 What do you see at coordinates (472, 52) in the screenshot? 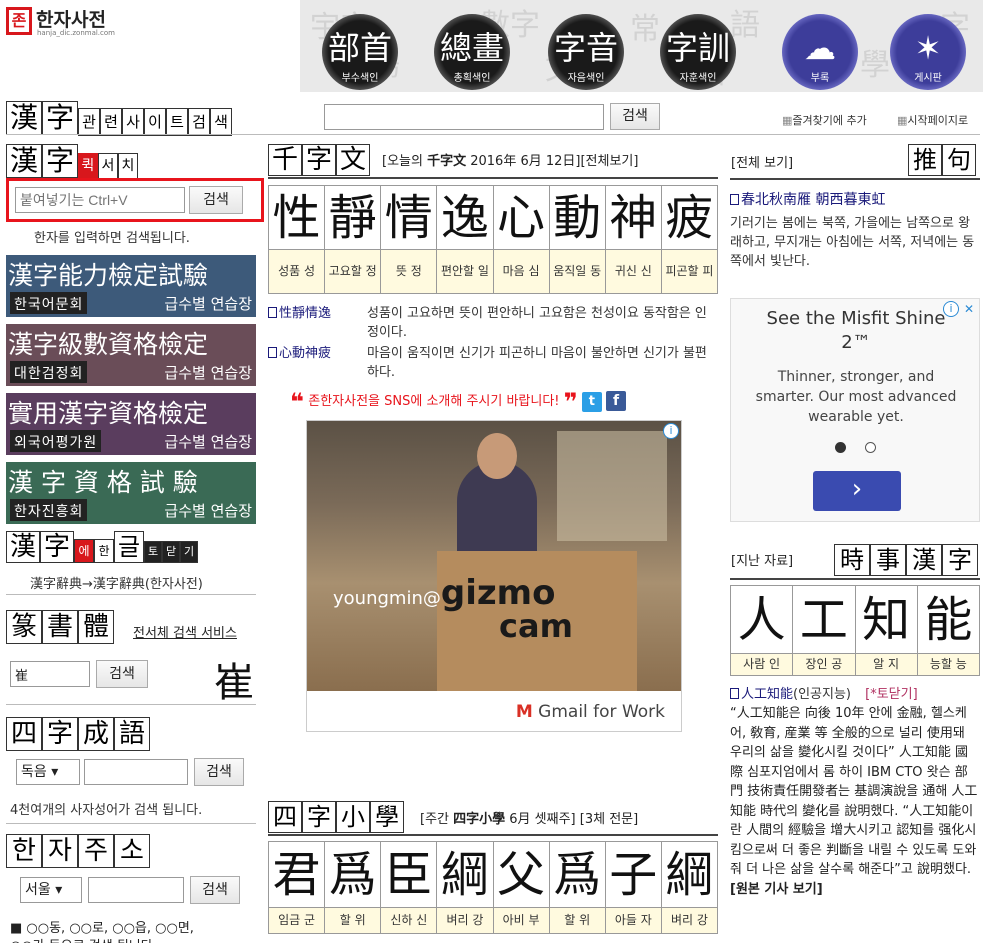
I see `nav-stroke-index: 總畫 총획색인` at bounding box center [472, 52].